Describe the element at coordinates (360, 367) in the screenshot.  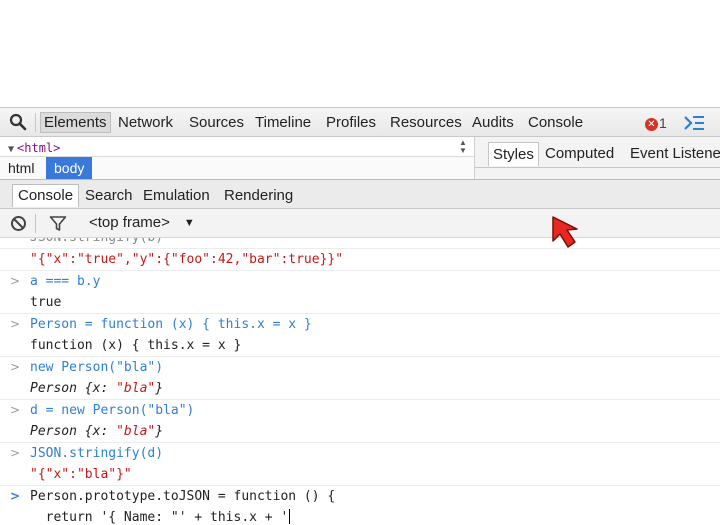
I see `console-input-line: > new Person("bla")` at that location.